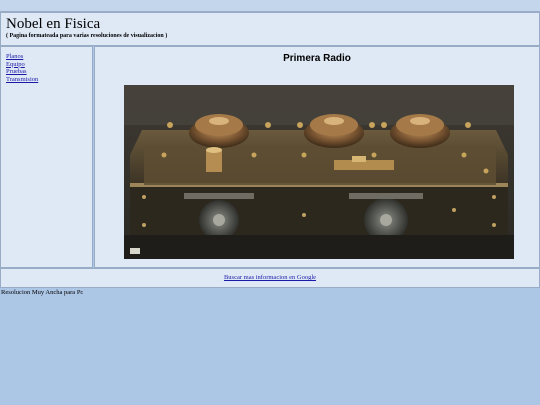 The width and height of the screenshot is (540, 405). Describe the element at coordinates (15, 64) in the screenshot. I see `nav-link-equipo: Equipo` at that location.